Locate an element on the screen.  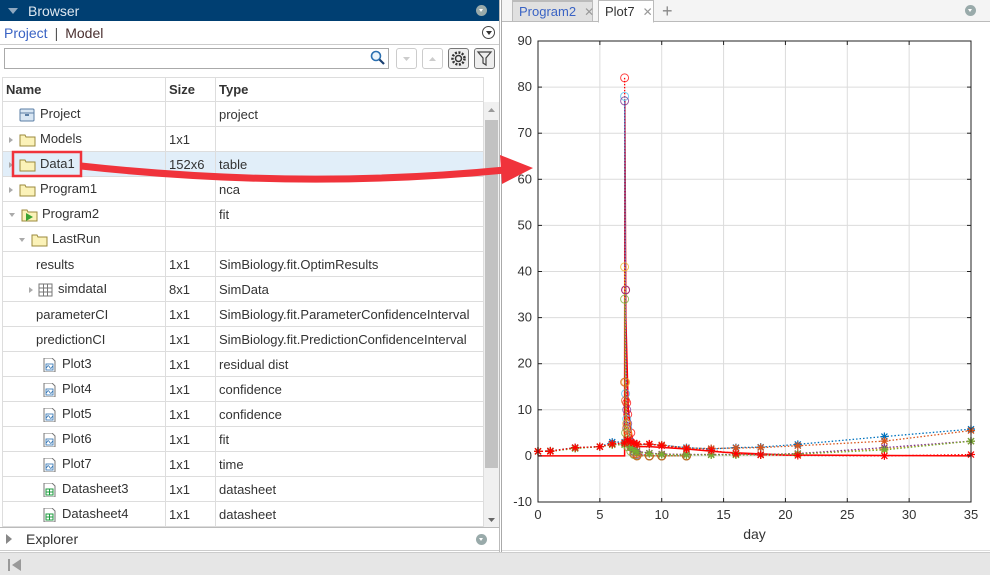
tree-row: Plot6 1x1 fit is located at coordinates (243, 439).